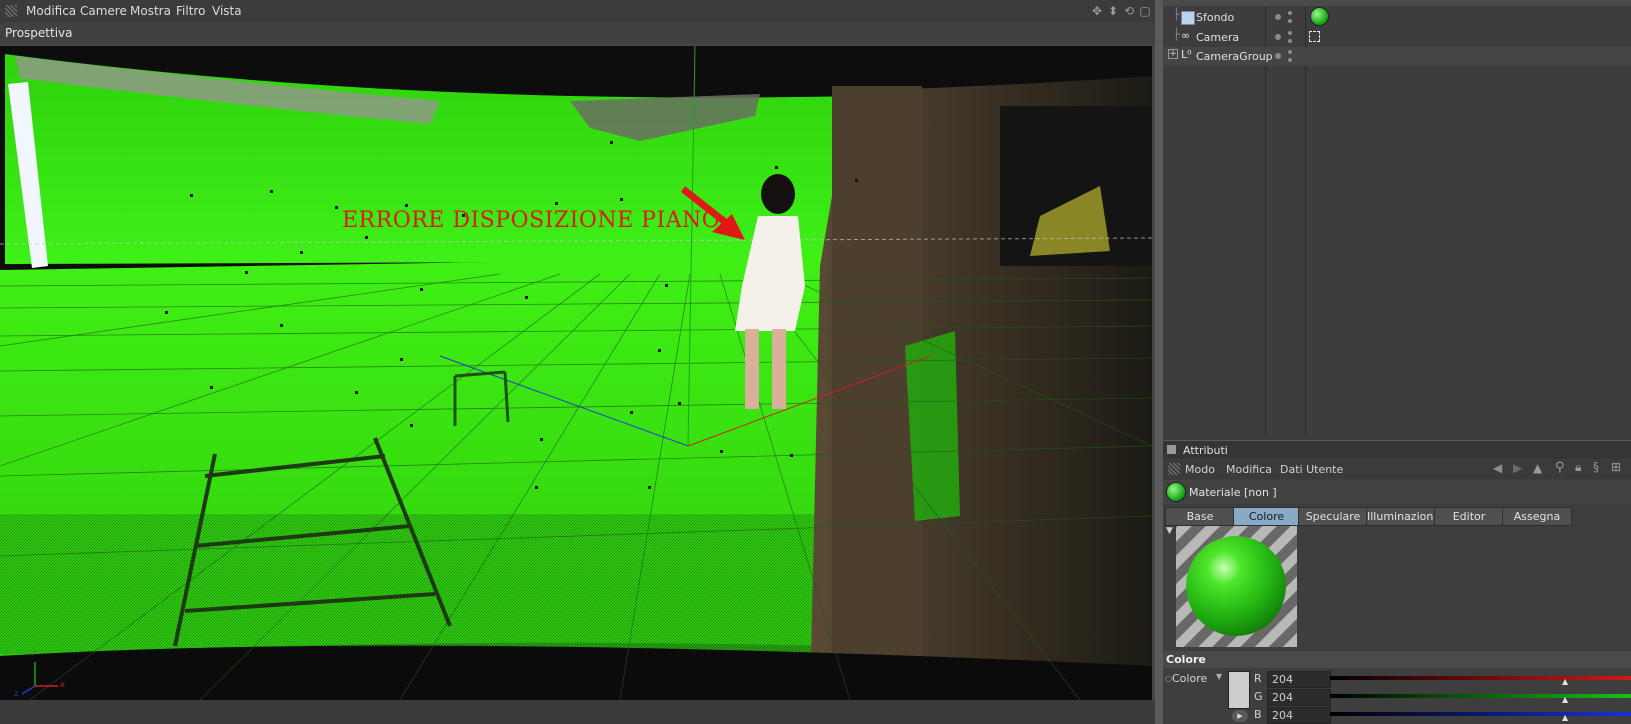 This screenshot has width=1631, height=724. What do you see at coordinates (39, 33) in the screenshot?
I see `viewport-title: Prospettiva` at bounding box center [39, 33].